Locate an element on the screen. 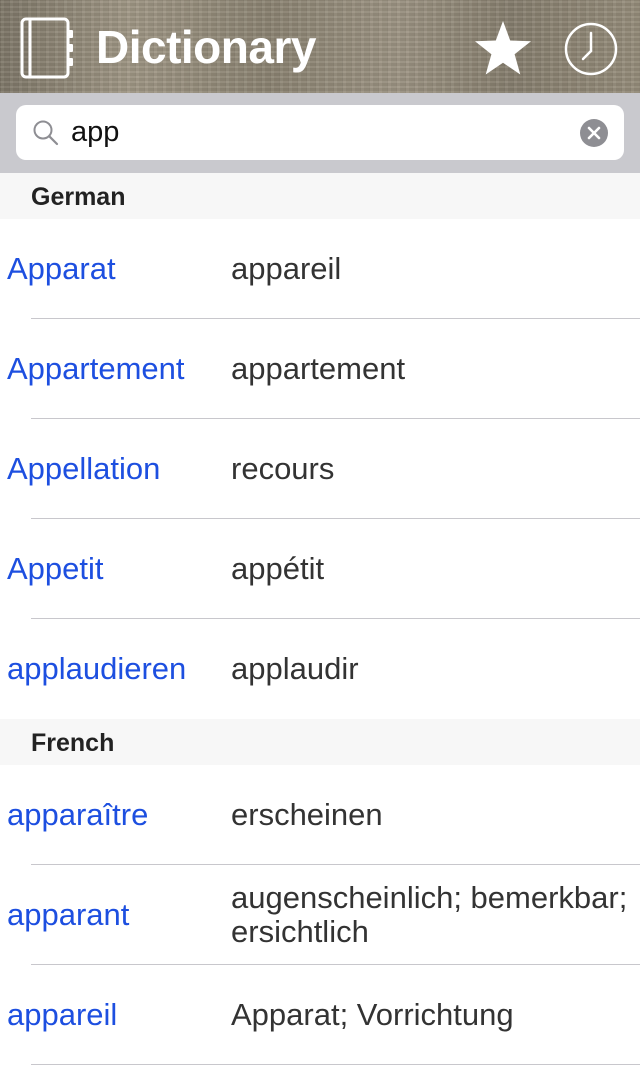 Image resolution: width=640 pixels, height=1065 pixels. star-icon is located at coordinates (503, 48).